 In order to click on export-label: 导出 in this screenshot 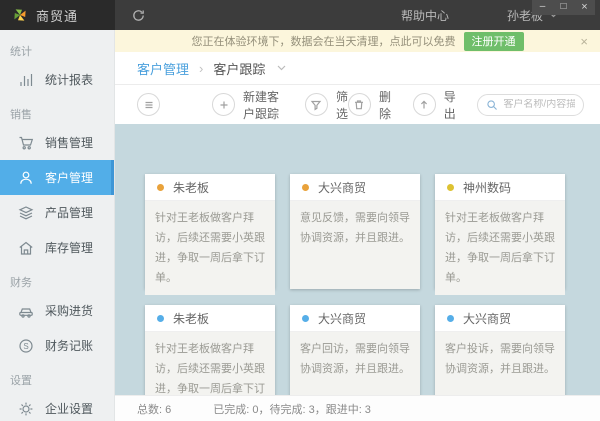, I will do `click(449, 105)`.